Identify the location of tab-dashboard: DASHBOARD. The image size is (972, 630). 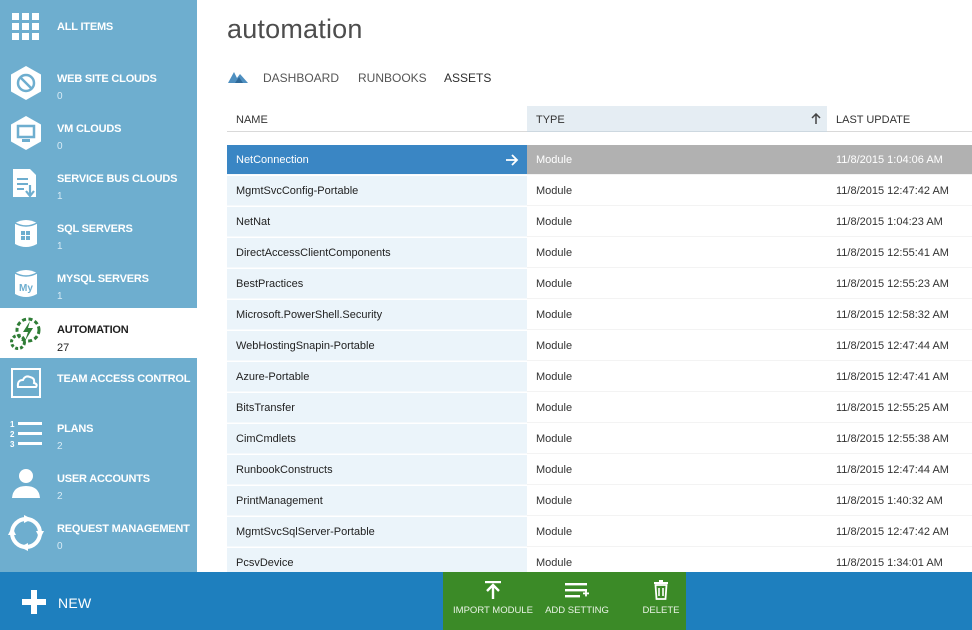
(301, 78).